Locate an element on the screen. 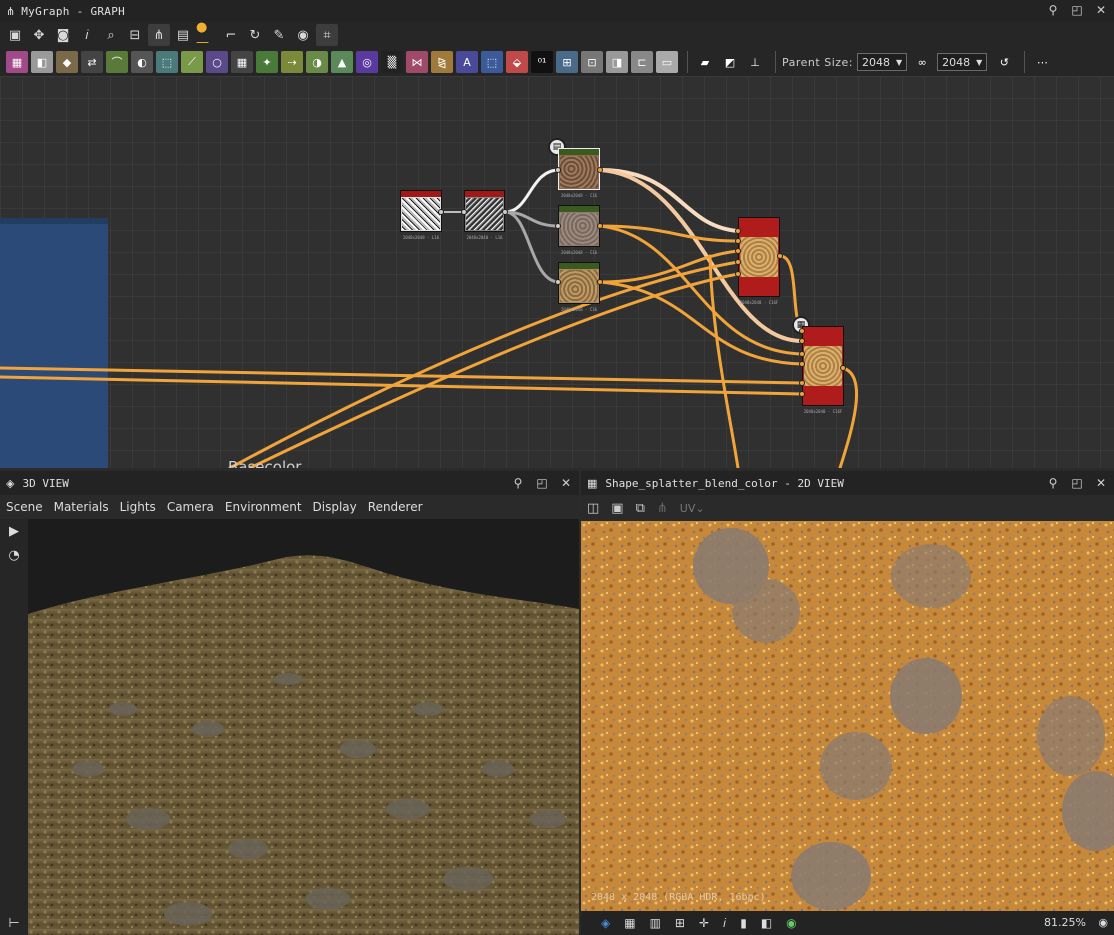  search-icon: ⌕ is located at coordinates (111, 35).